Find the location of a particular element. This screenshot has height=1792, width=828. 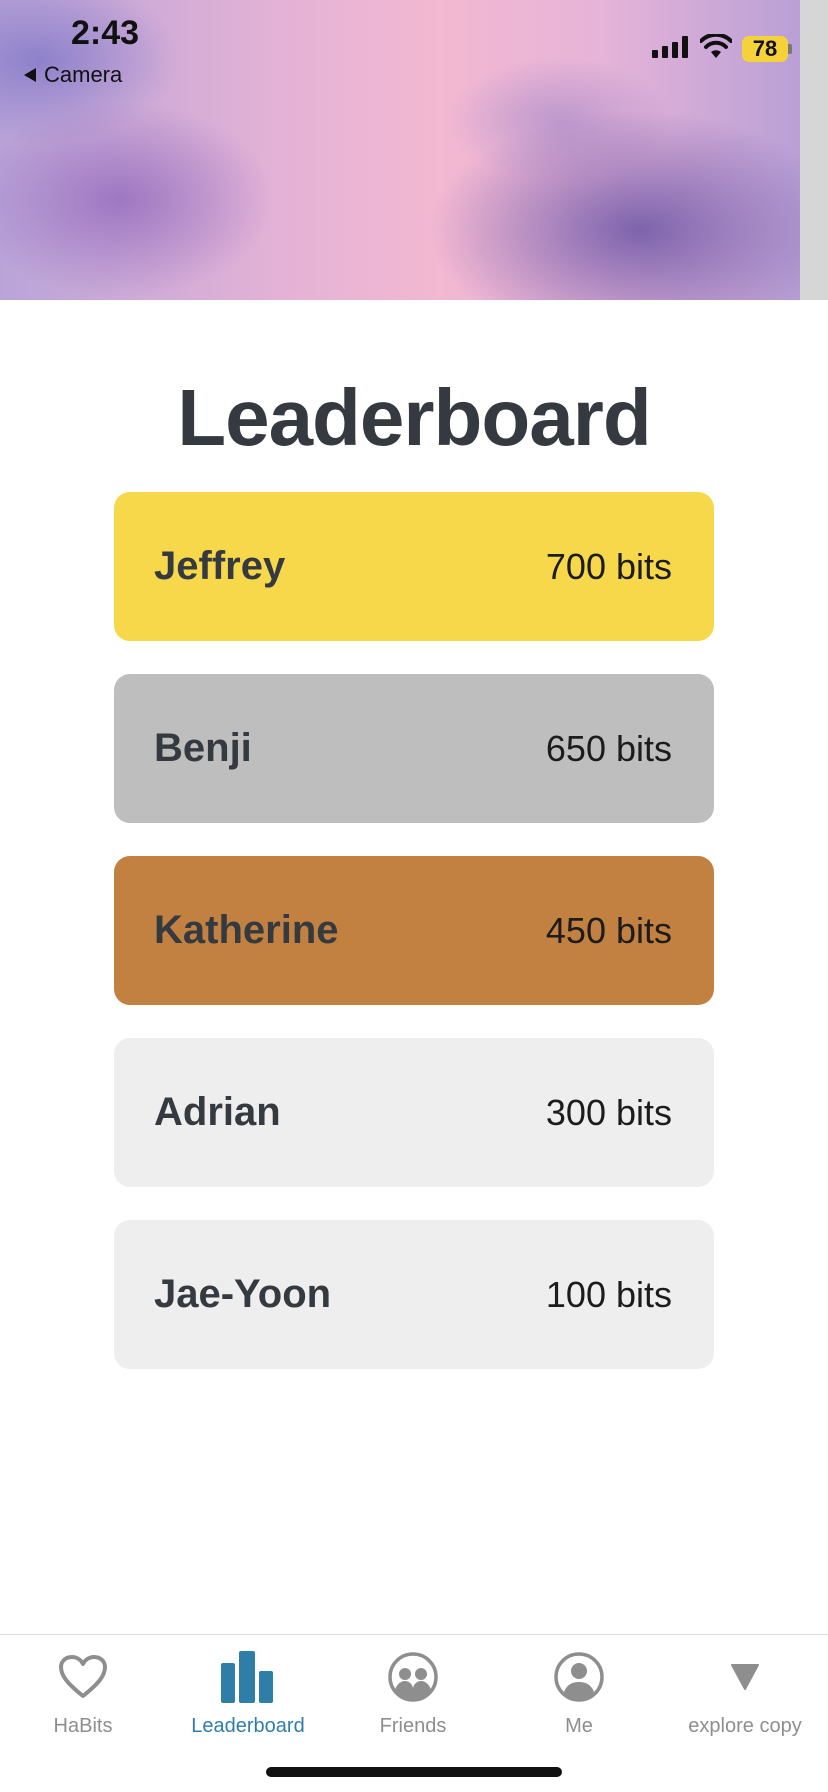

tab-me: Me is located at coordinates (579, 1693).